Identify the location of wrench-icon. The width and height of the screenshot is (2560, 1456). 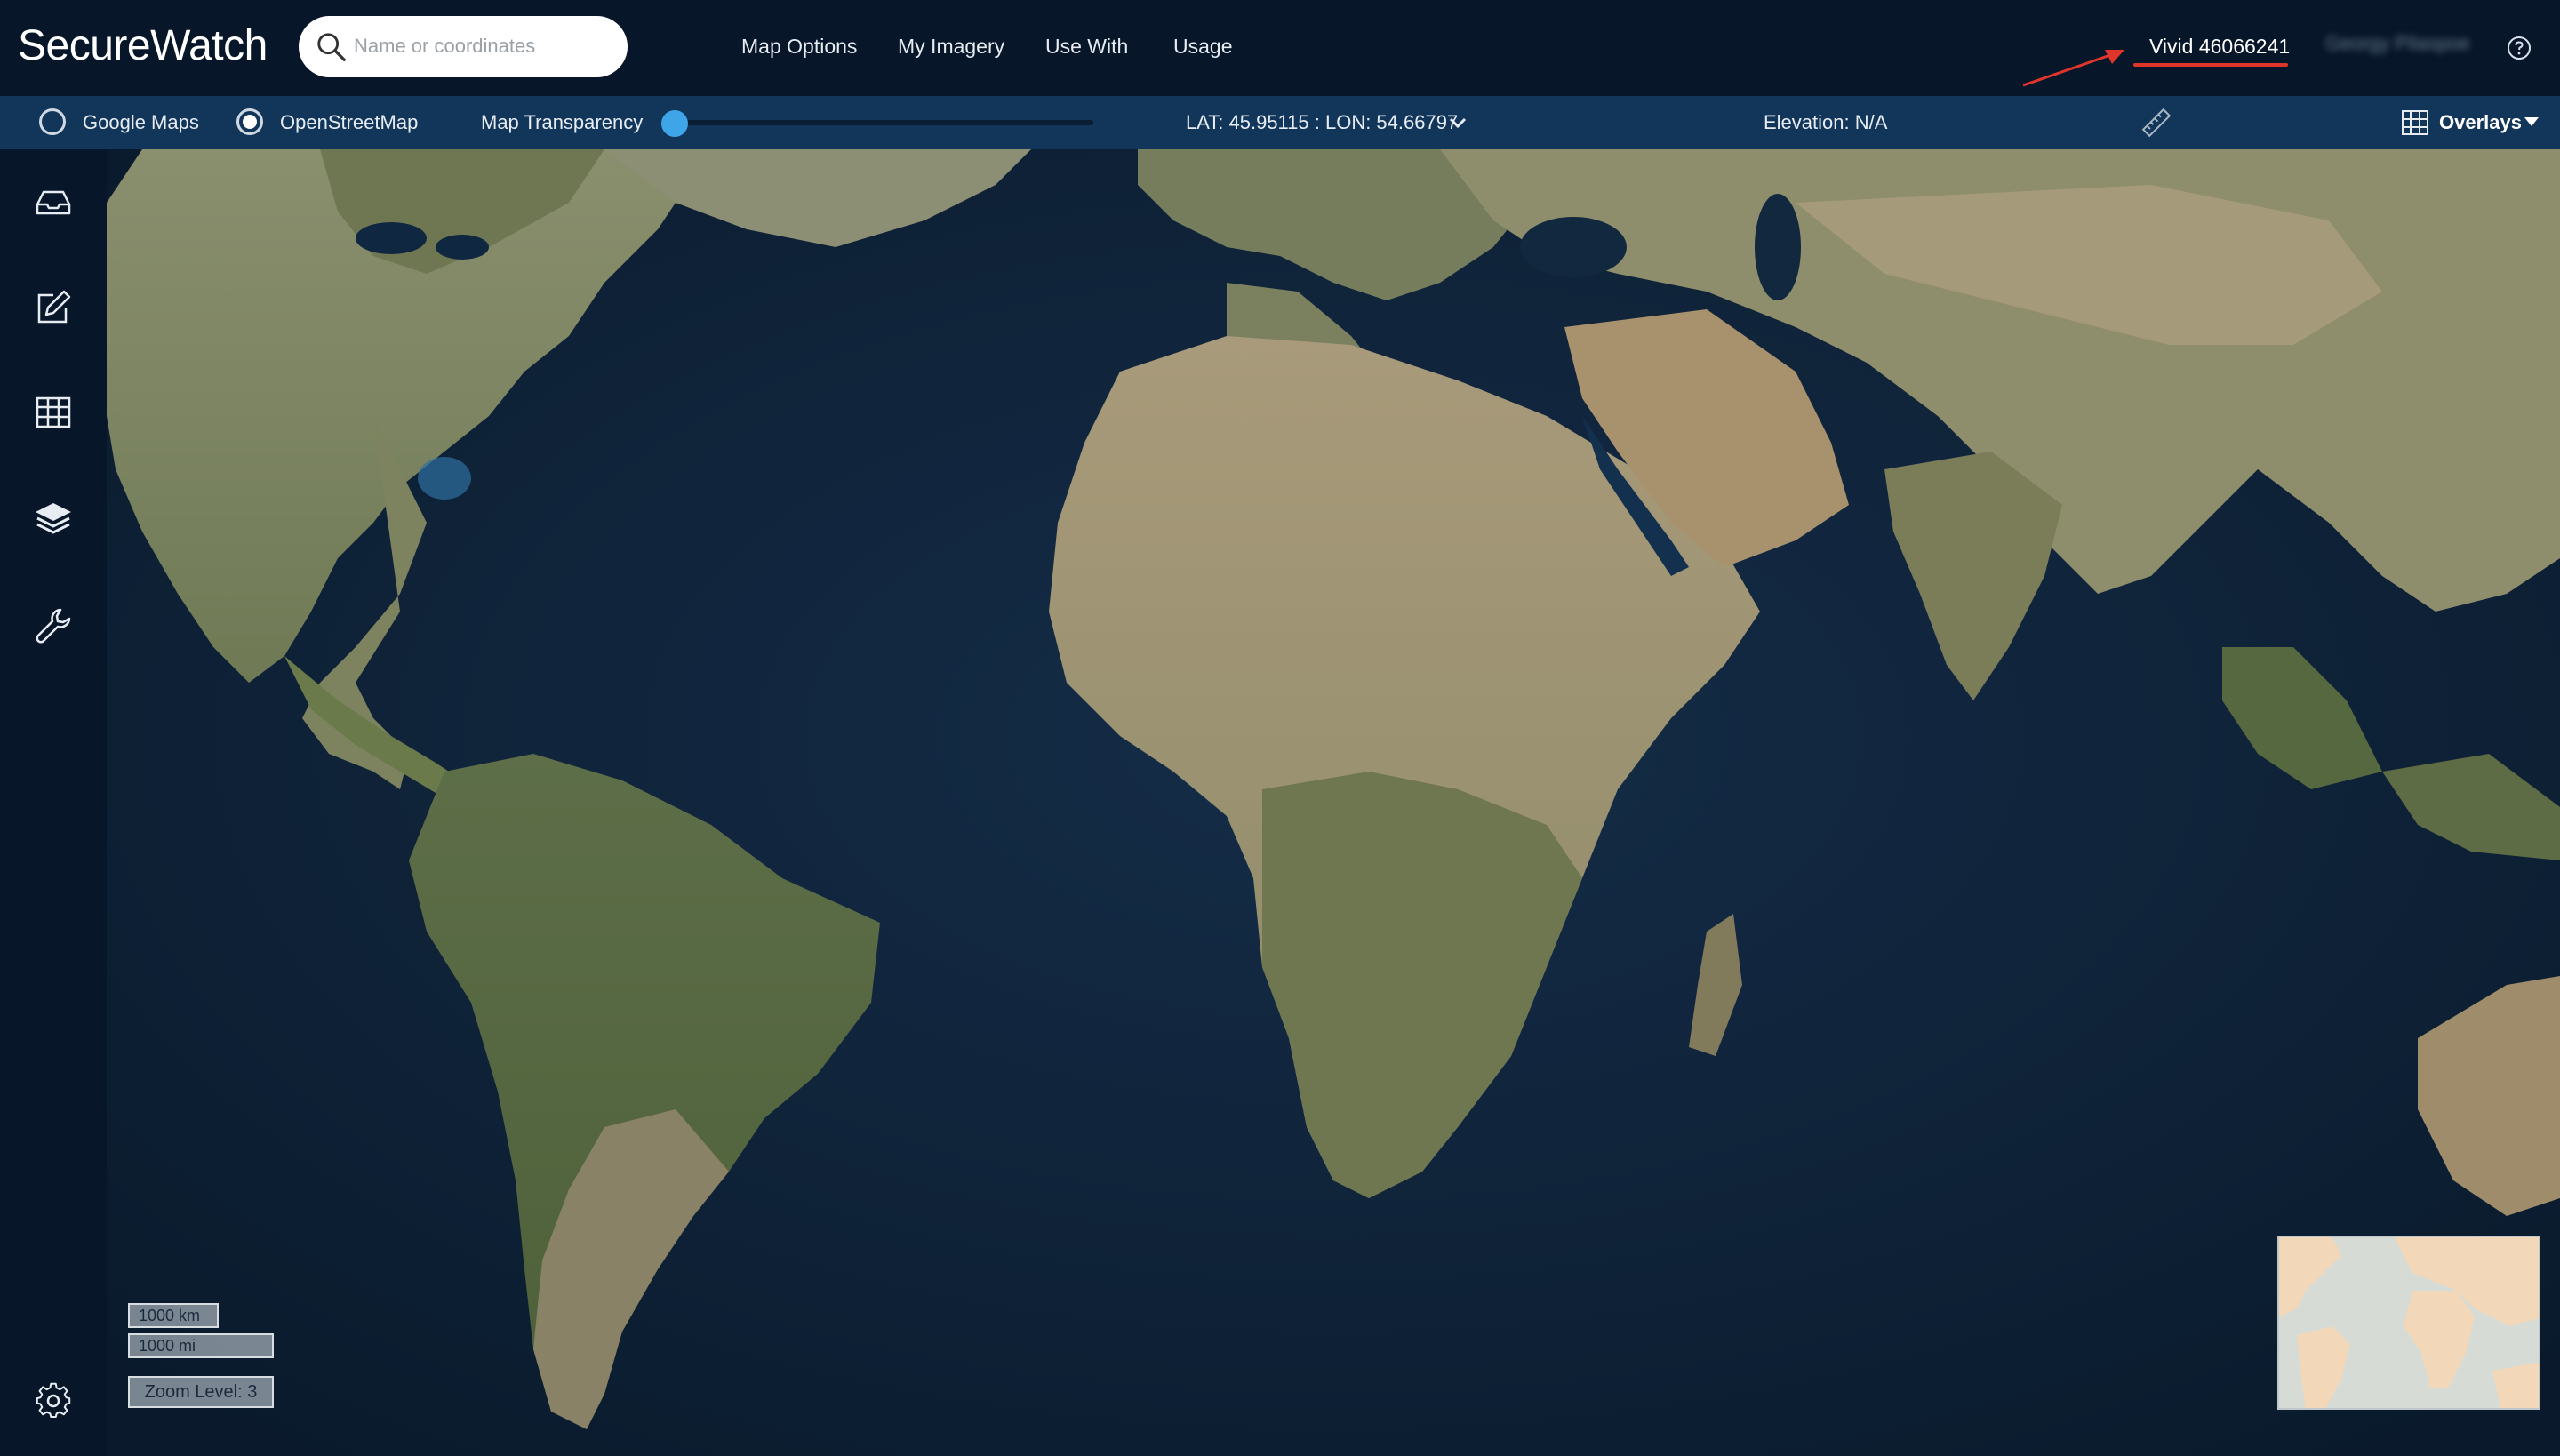
(53, 625).